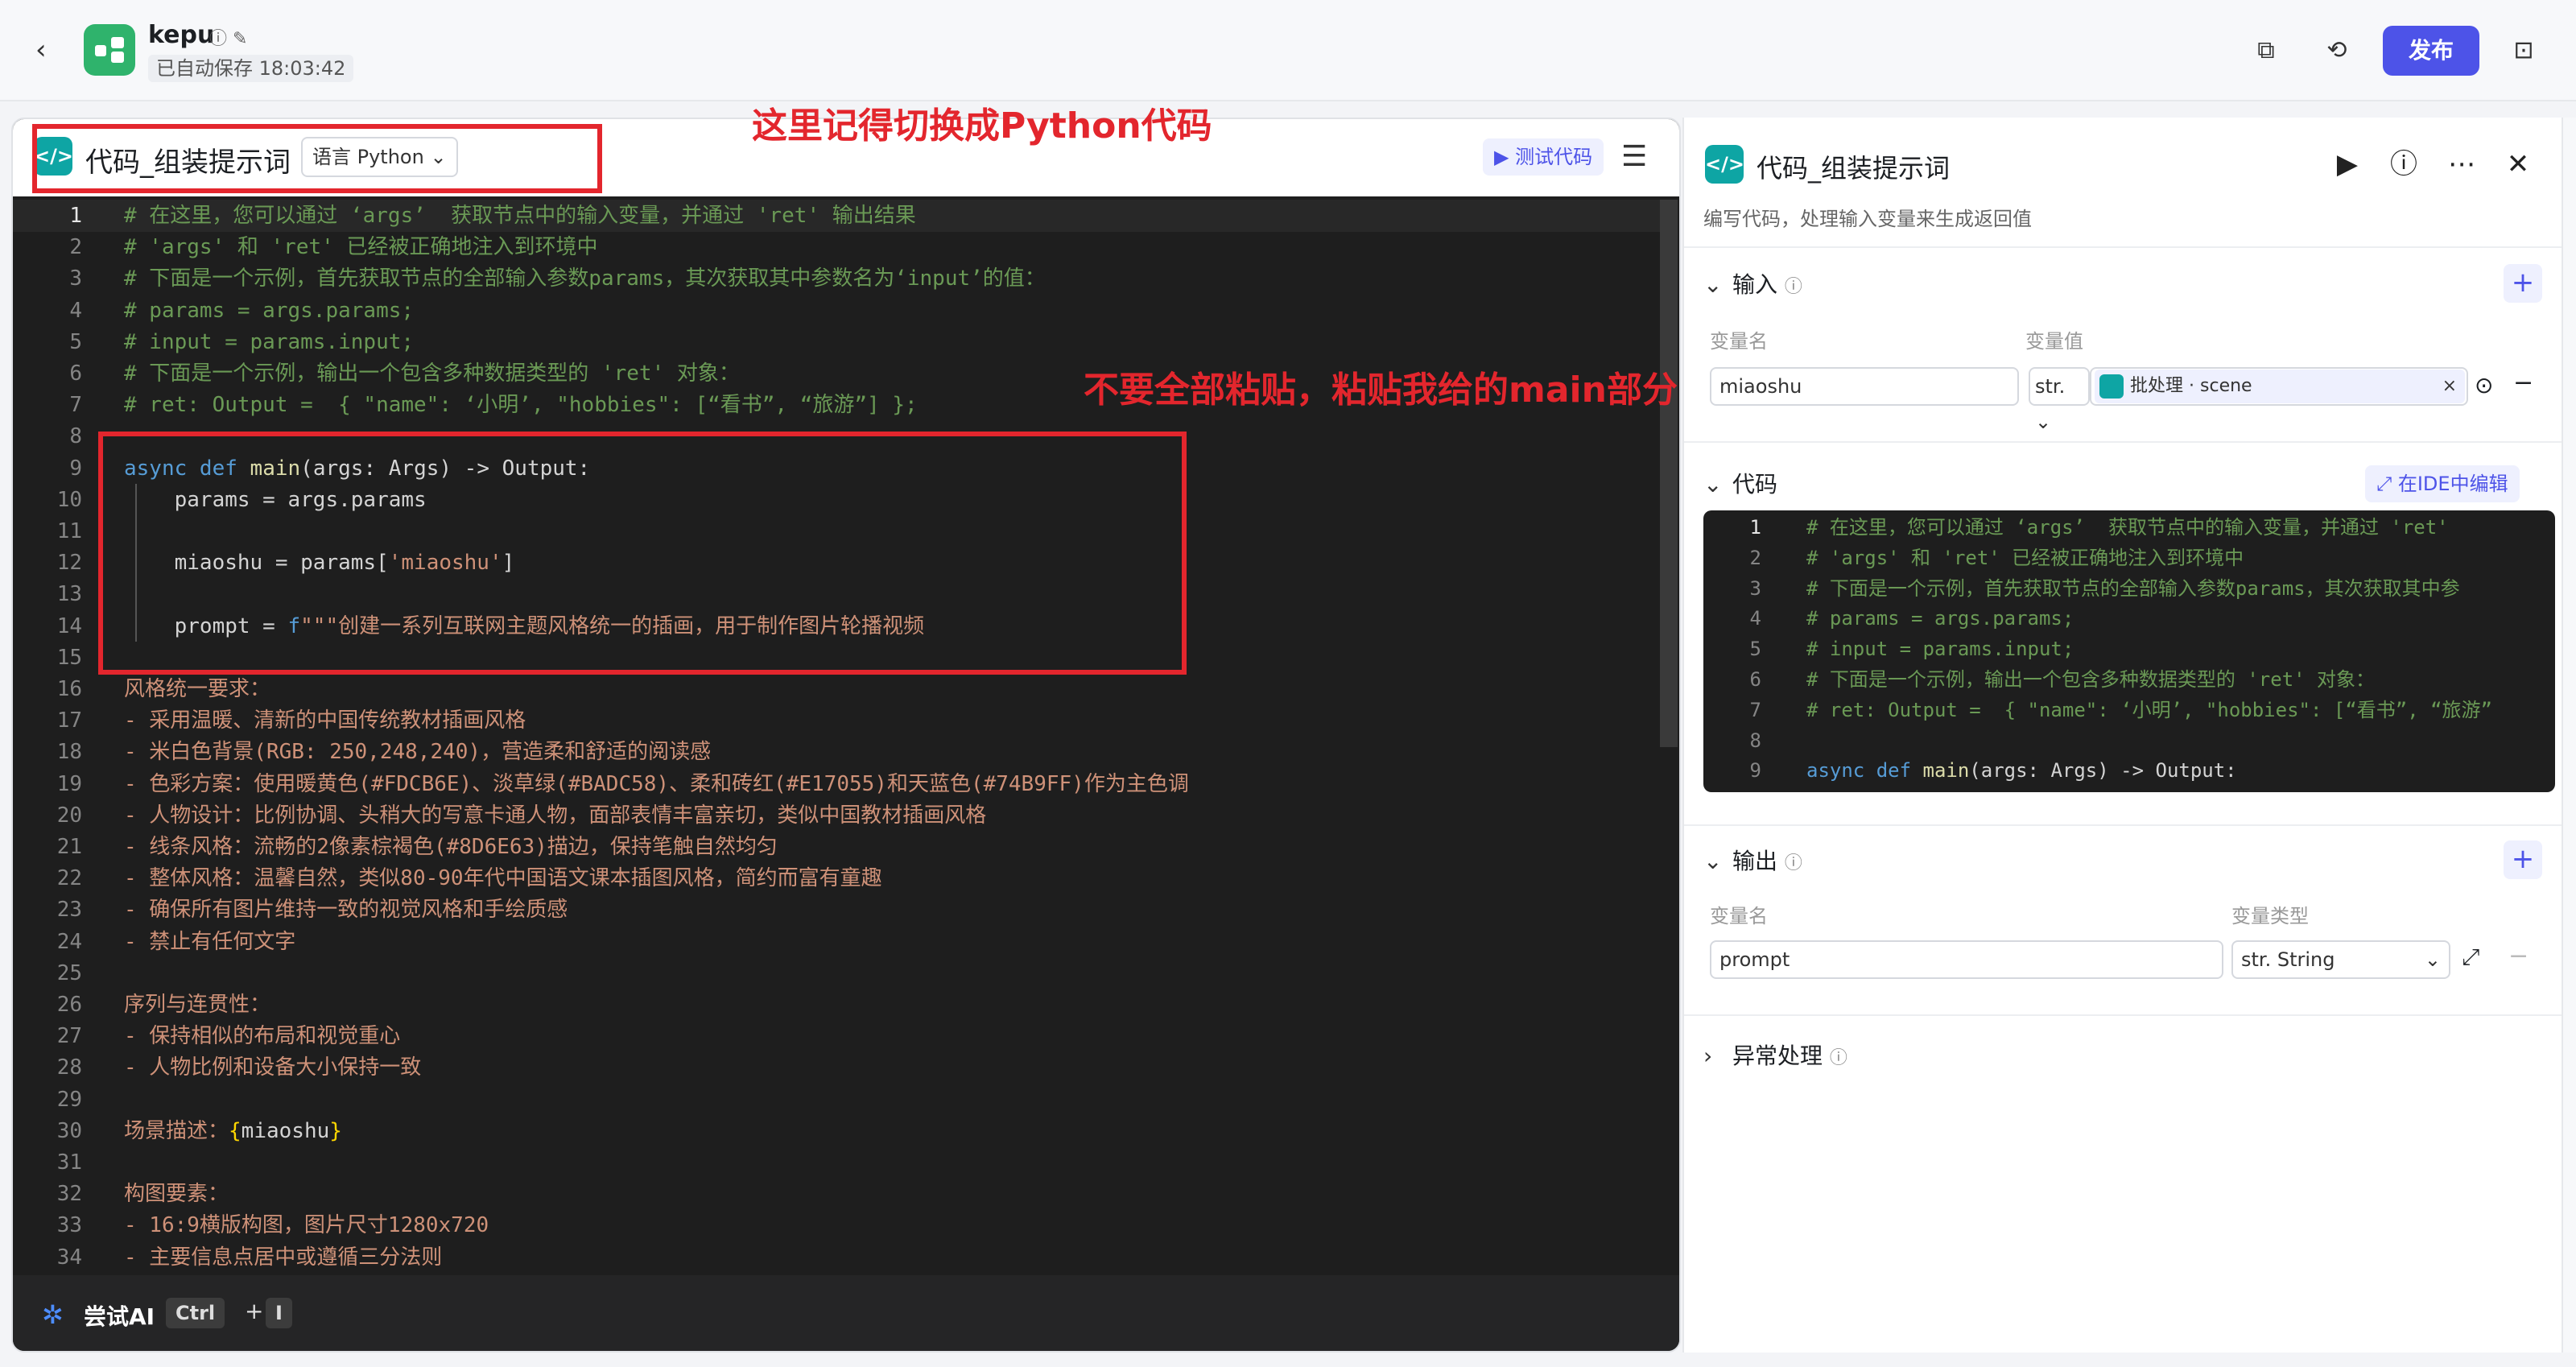 This screenshot has width=2576, height=1367. What do you see at coordinates (842, 1194) in the screenshot?
I see `code-line: 32 构图要素：` at bounding box center [842, 1194].